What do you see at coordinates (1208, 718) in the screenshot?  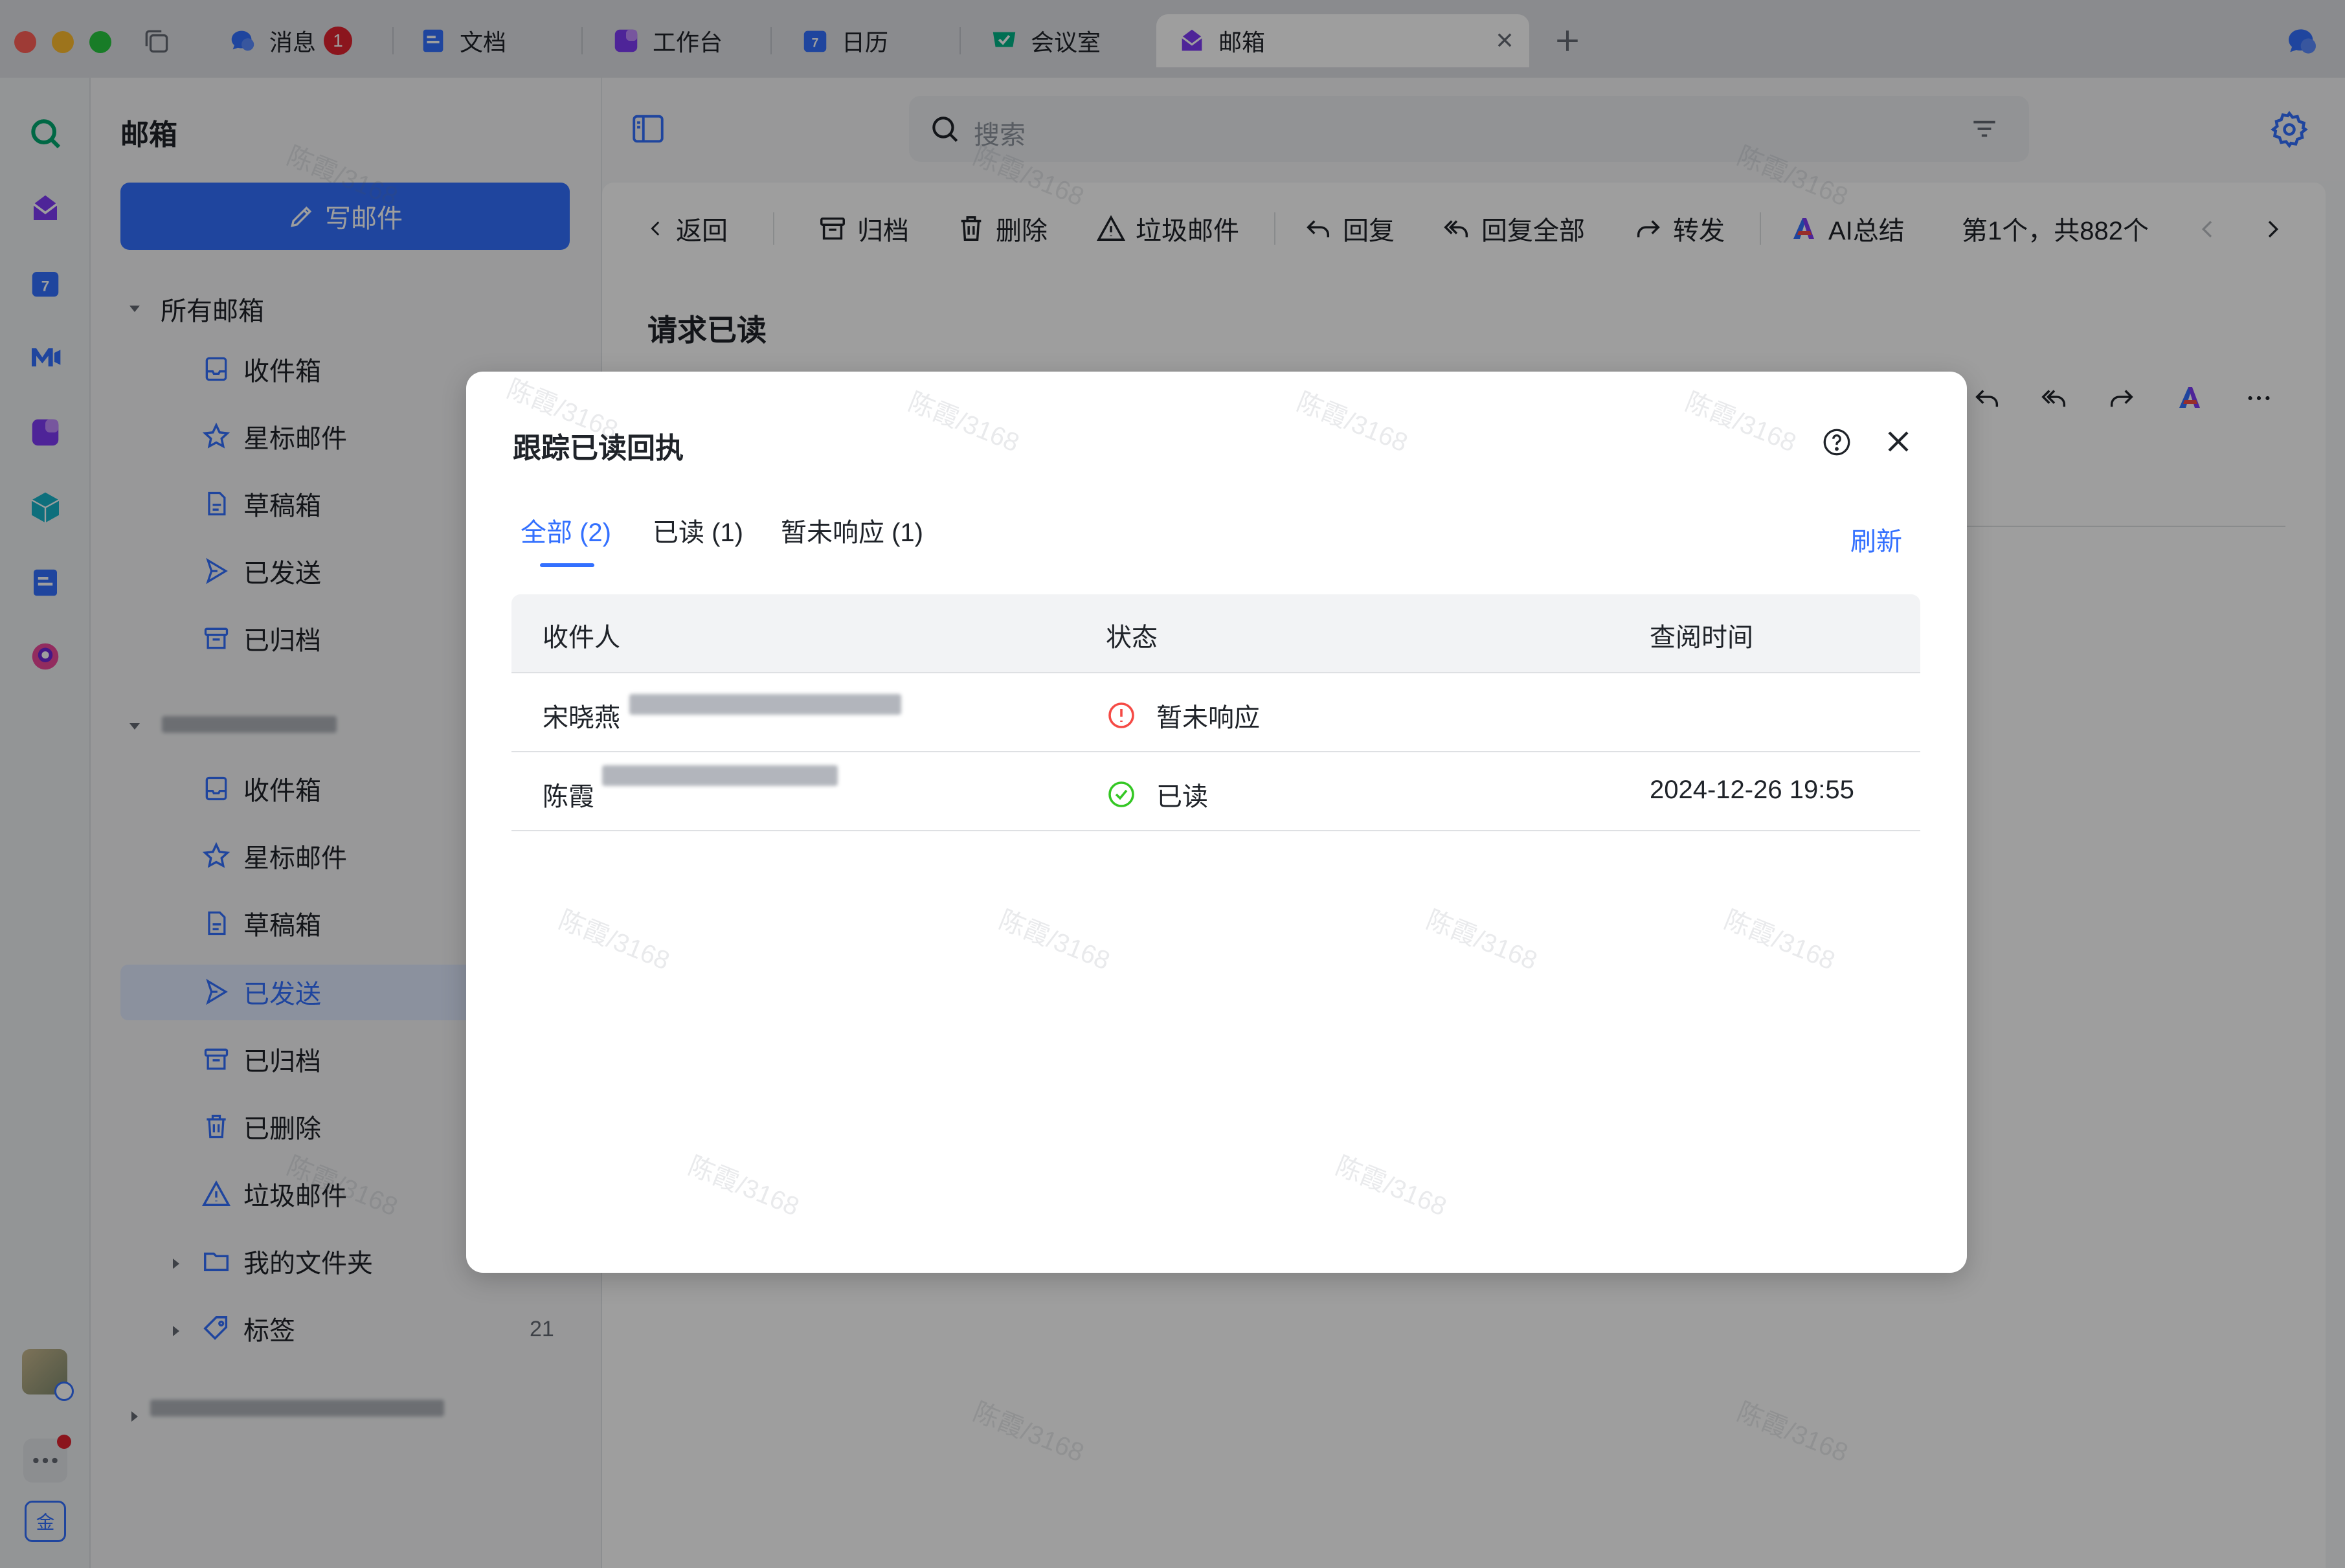 I see `status-text: 暂未响应` at bounding box center [1208, 718].